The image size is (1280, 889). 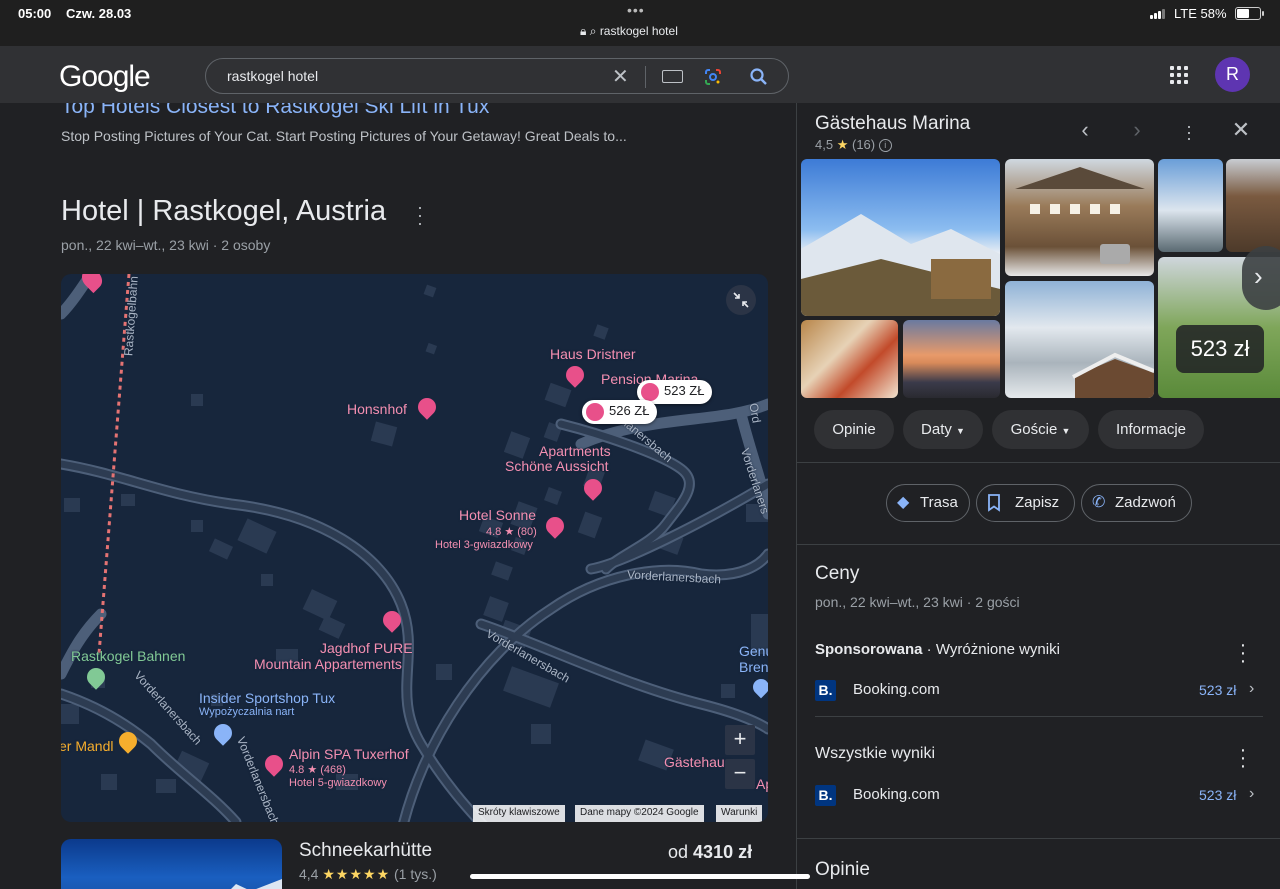 I want to click on review-count: (16), so click(x=863, y=144).